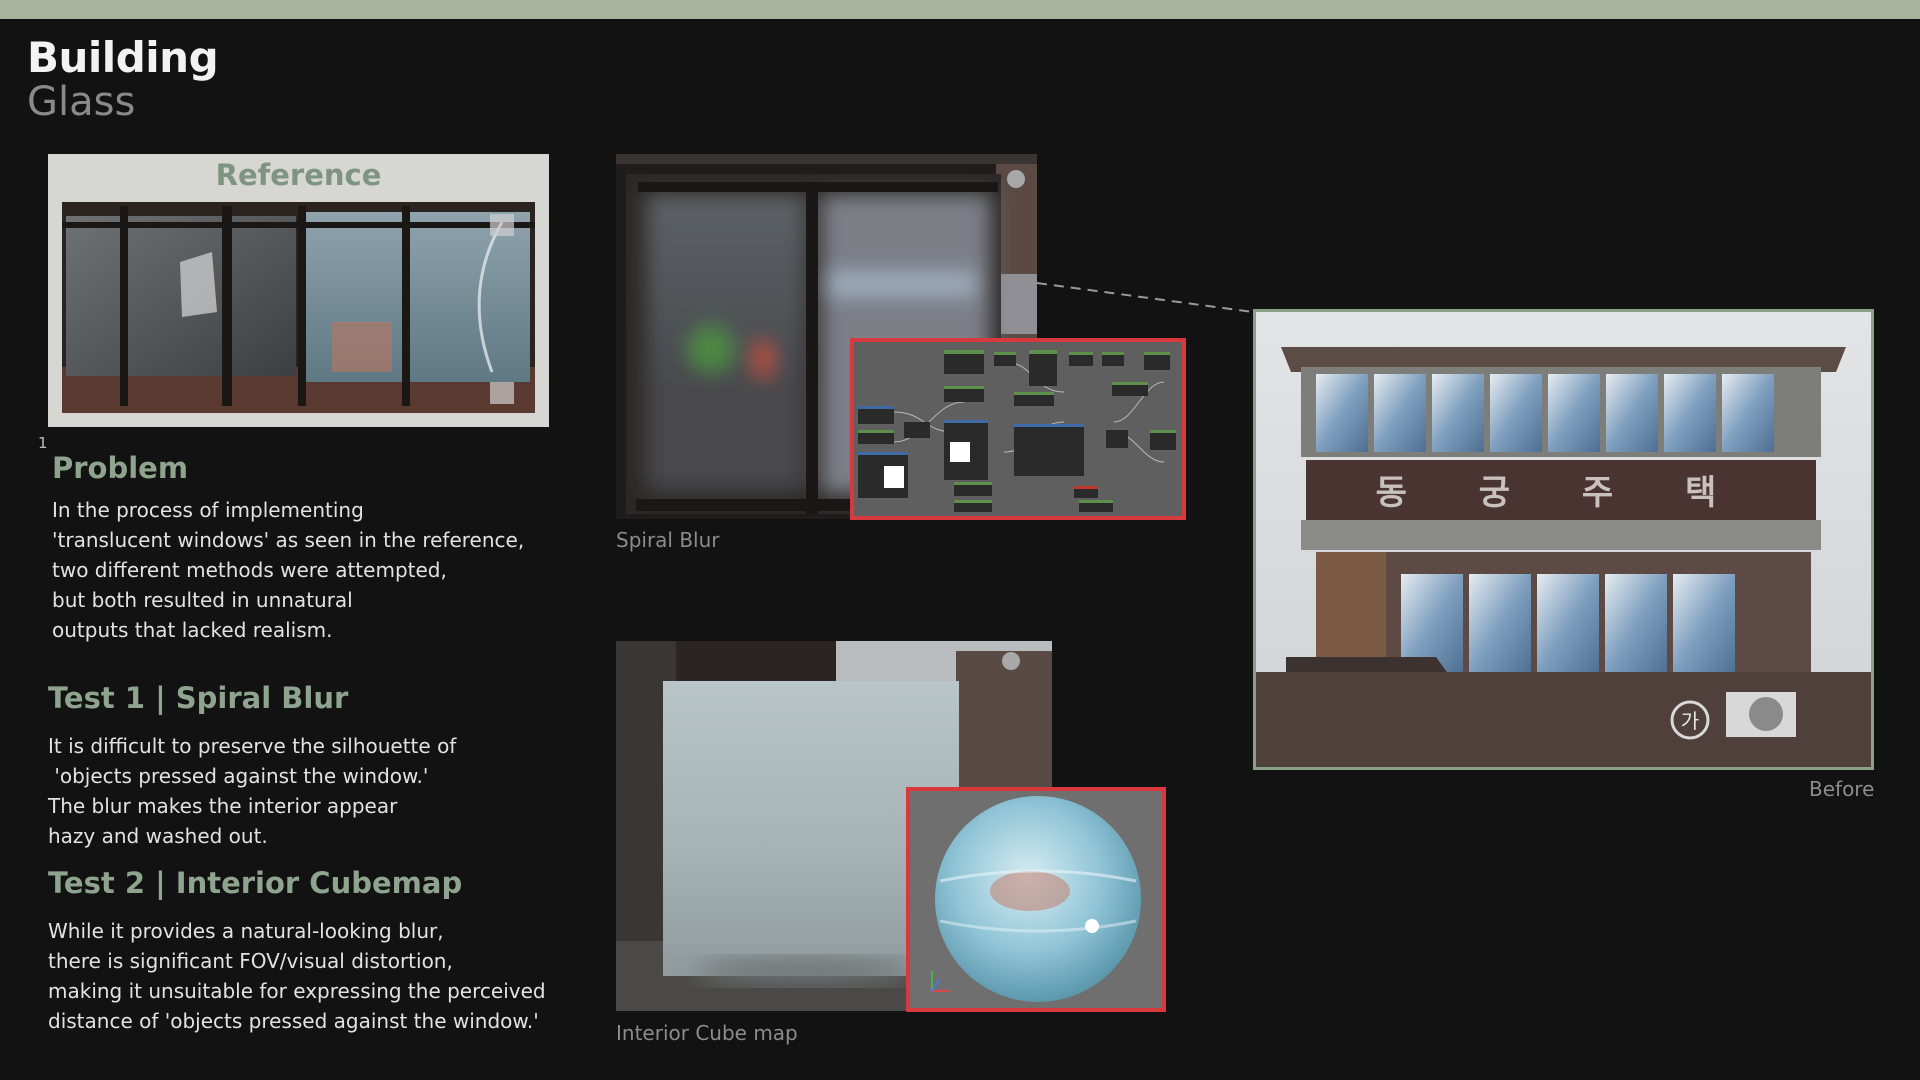  Describe the element at coordinates (960, 9) in the screenshot. I see `top-accent-bar` at that location.